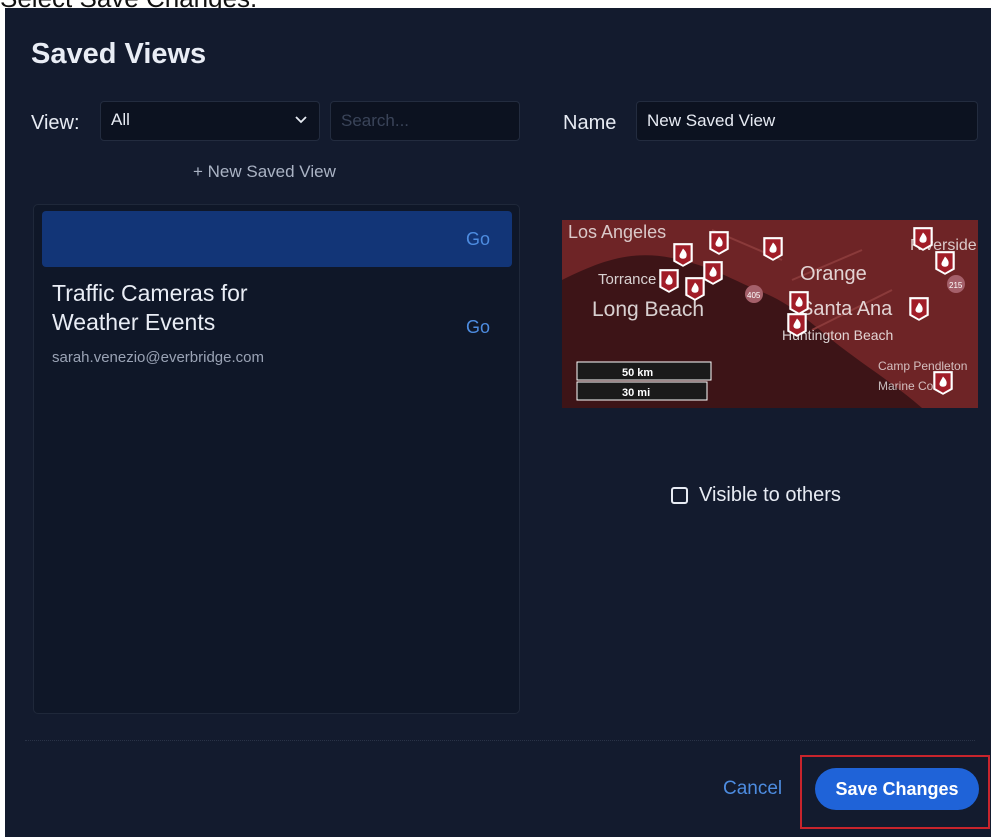  Describe the element at coordinates (150, 307) in the screenshot. I see `saved-view-name: Traffic Cameras for Weather Events` at that location.